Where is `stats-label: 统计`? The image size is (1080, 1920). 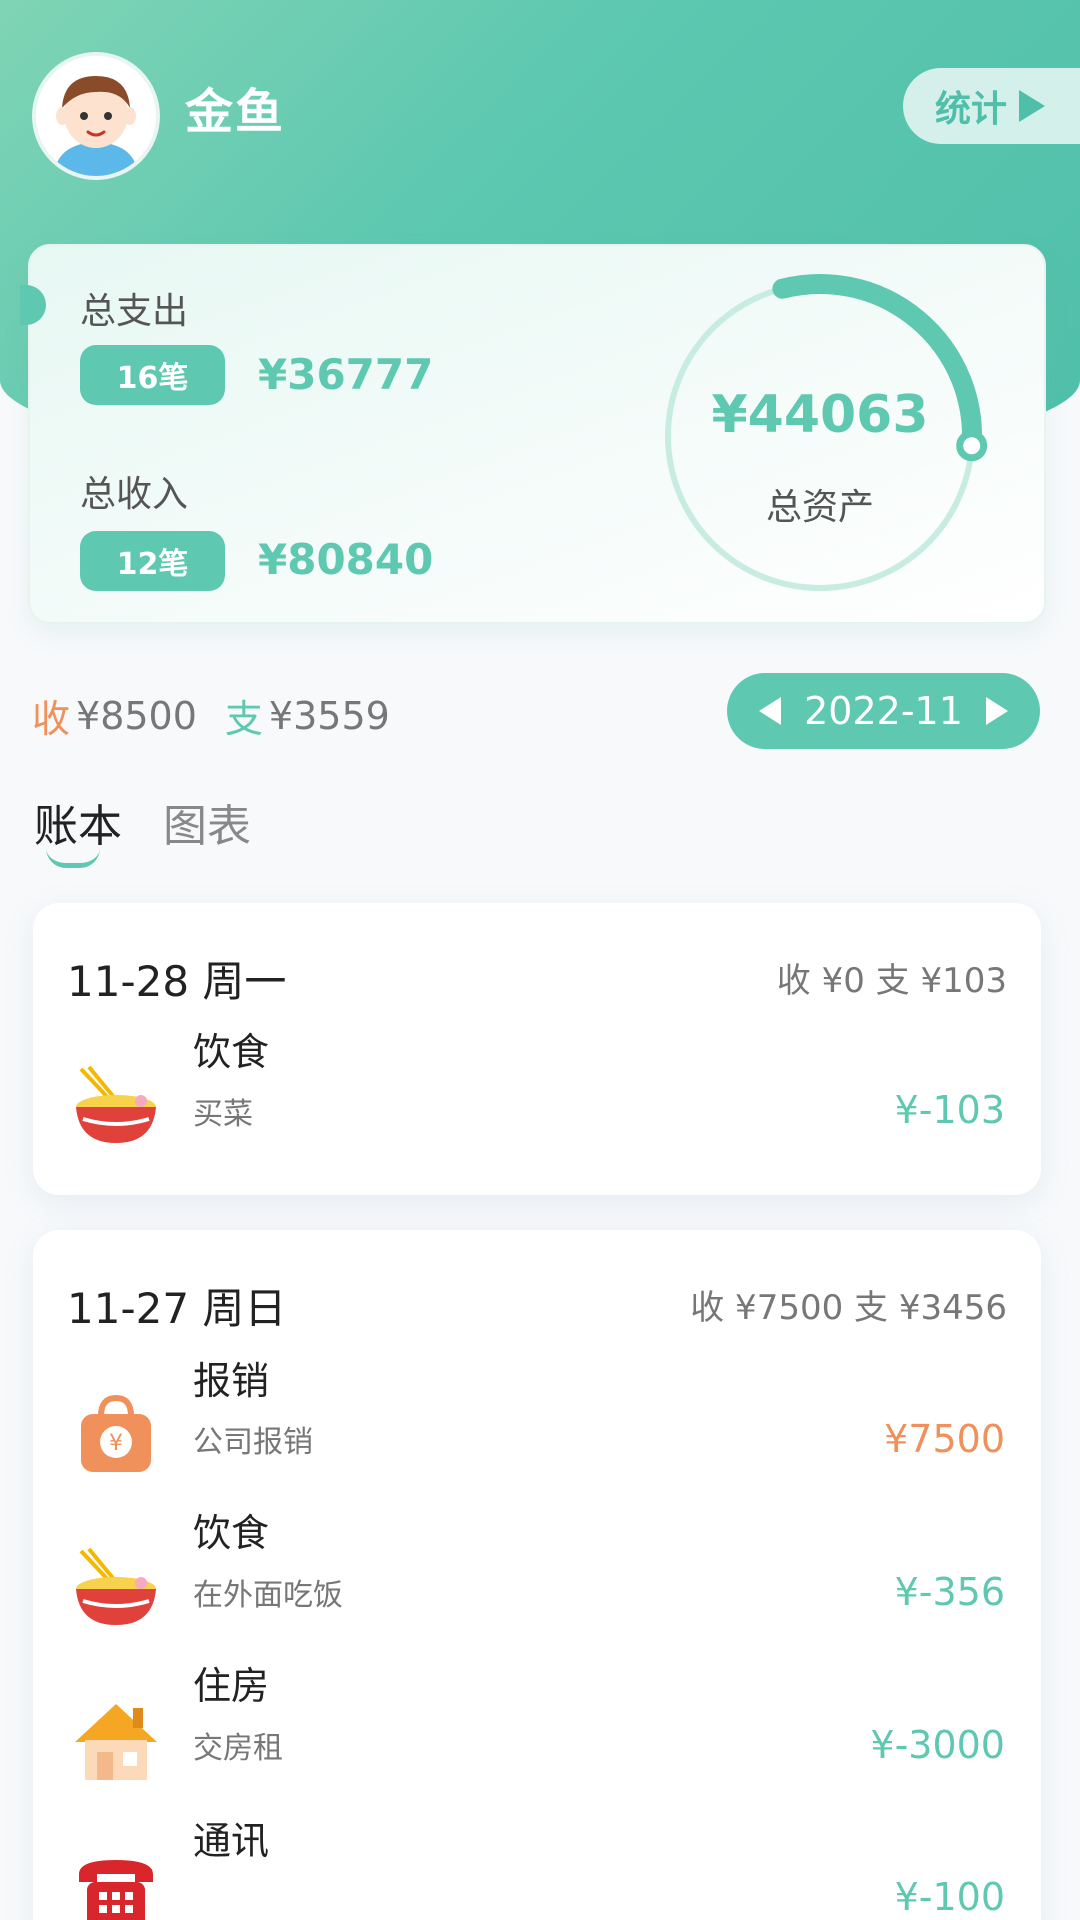
stats-label: 统计 is located at coordinates (971, 109).